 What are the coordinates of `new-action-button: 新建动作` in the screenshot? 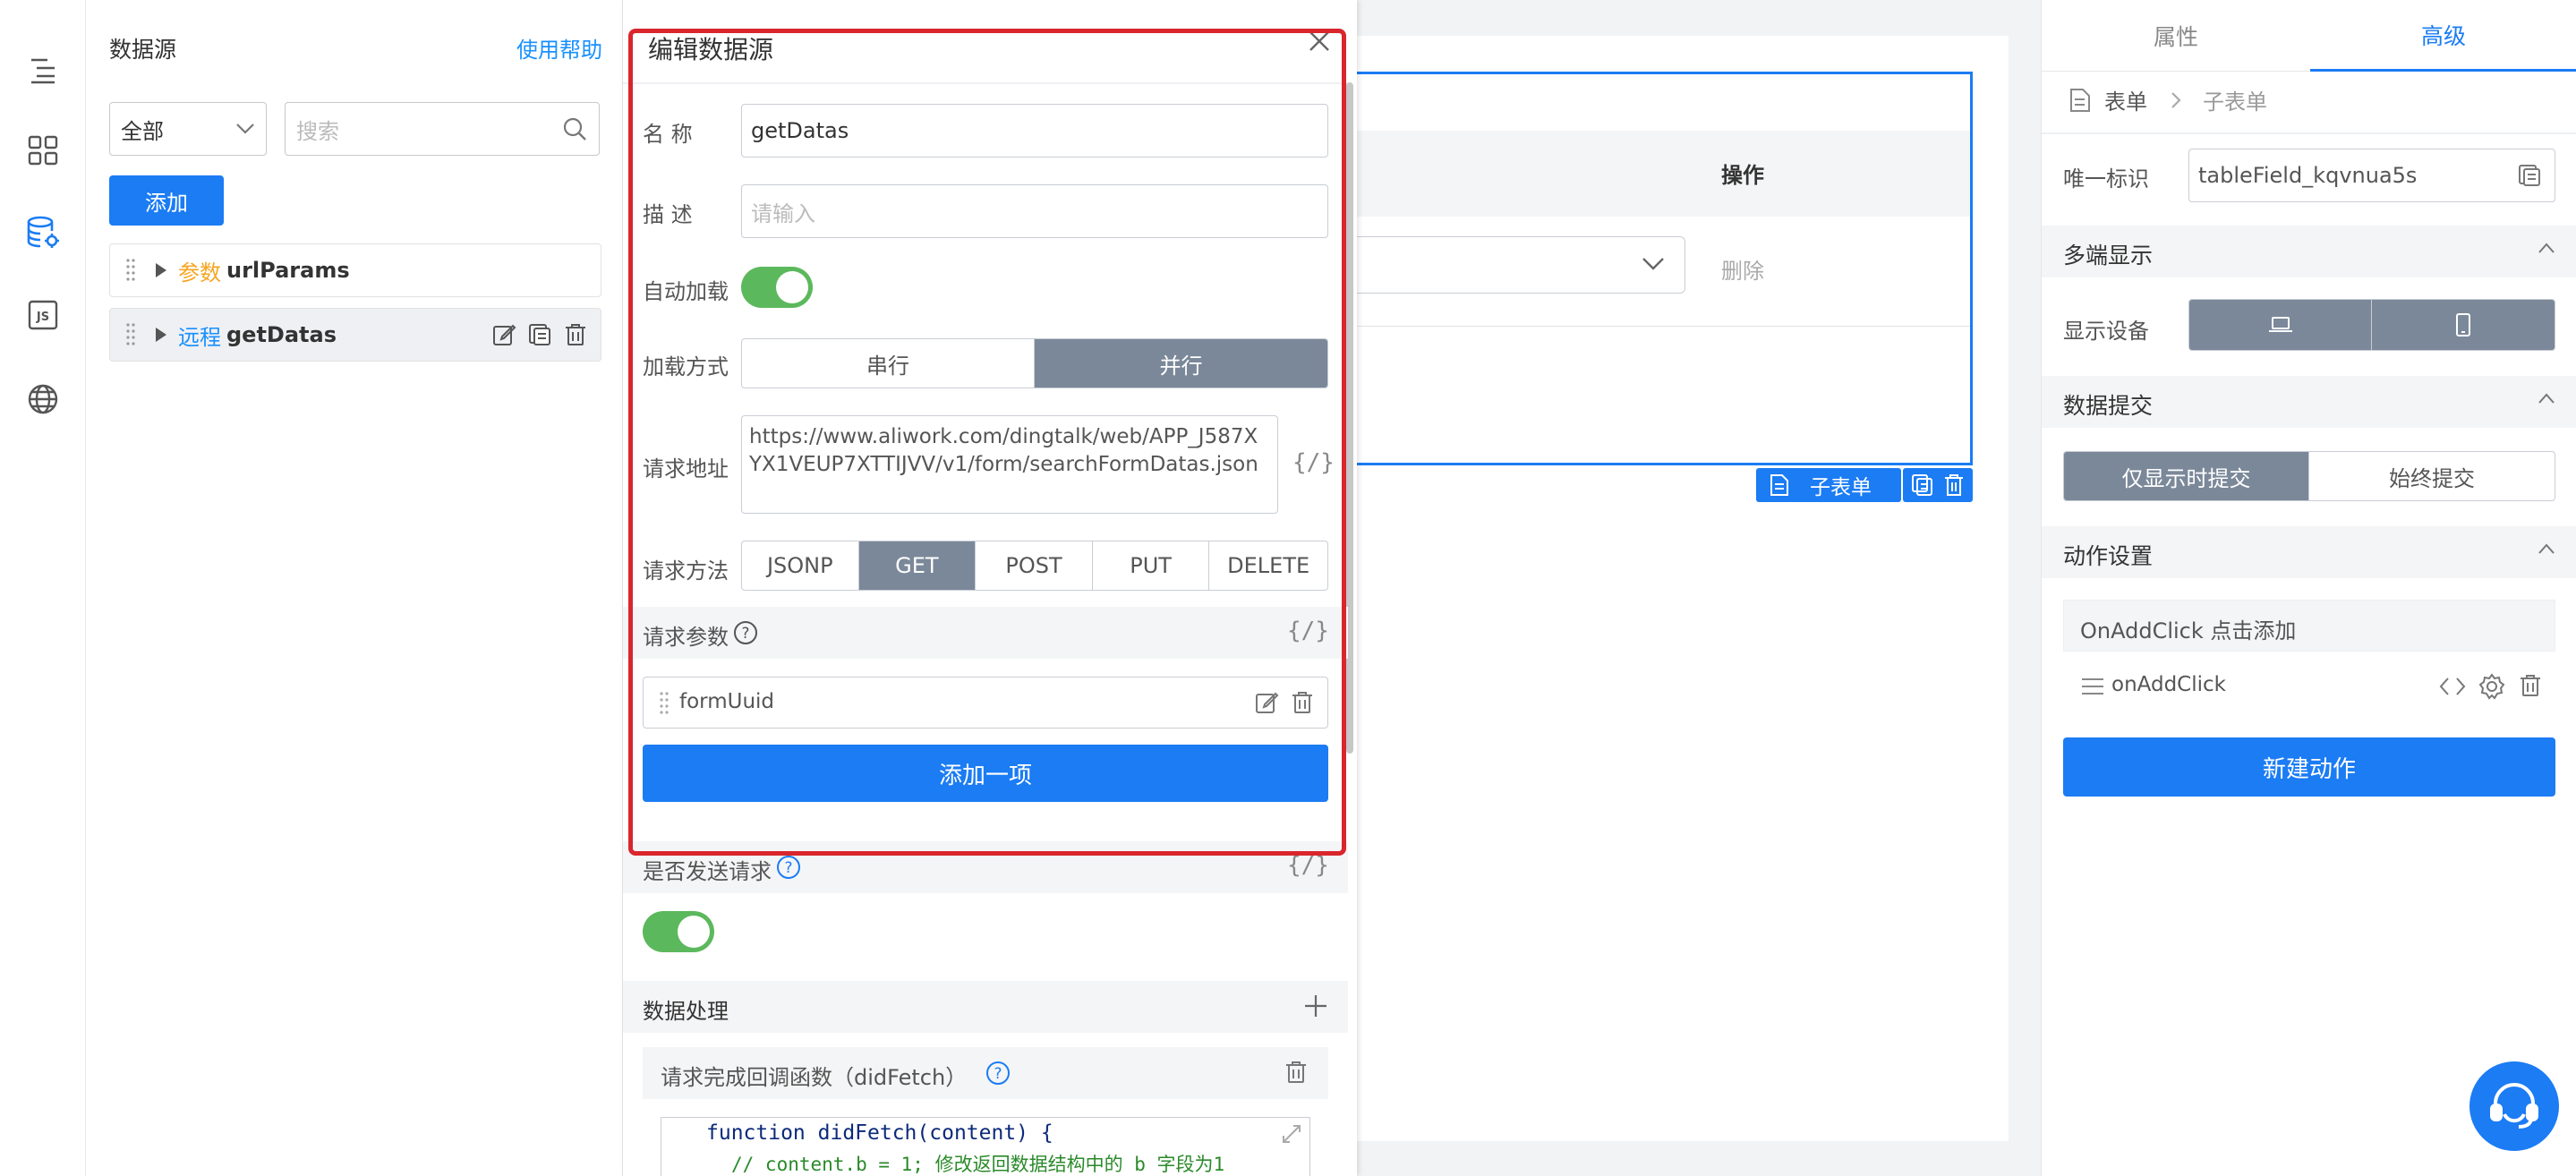 It's located at (2309, 767).